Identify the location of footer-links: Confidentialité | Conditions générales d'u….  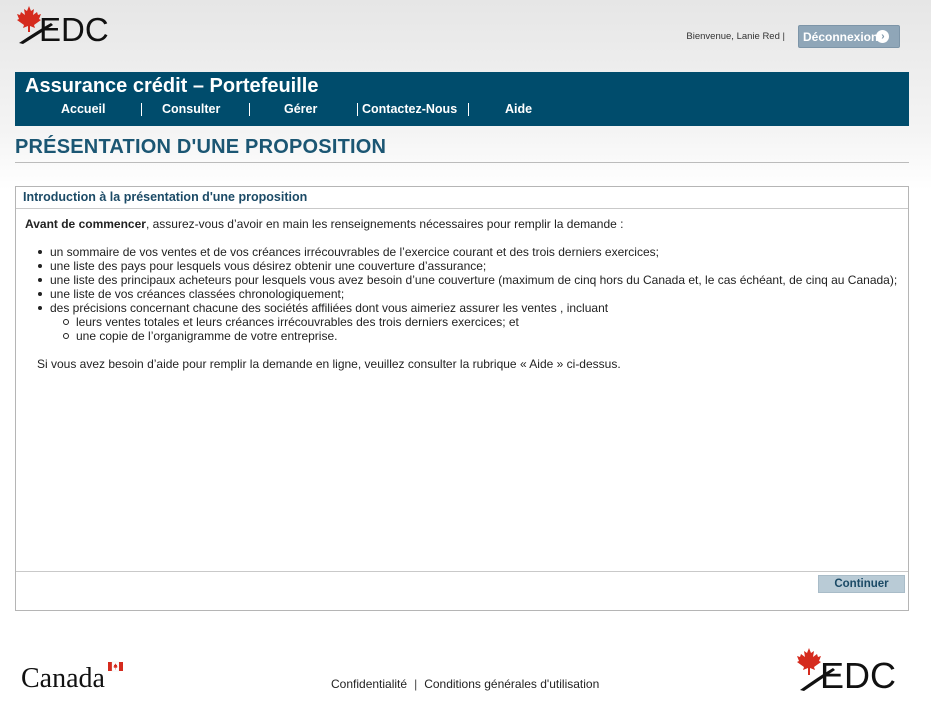
(465, 684).